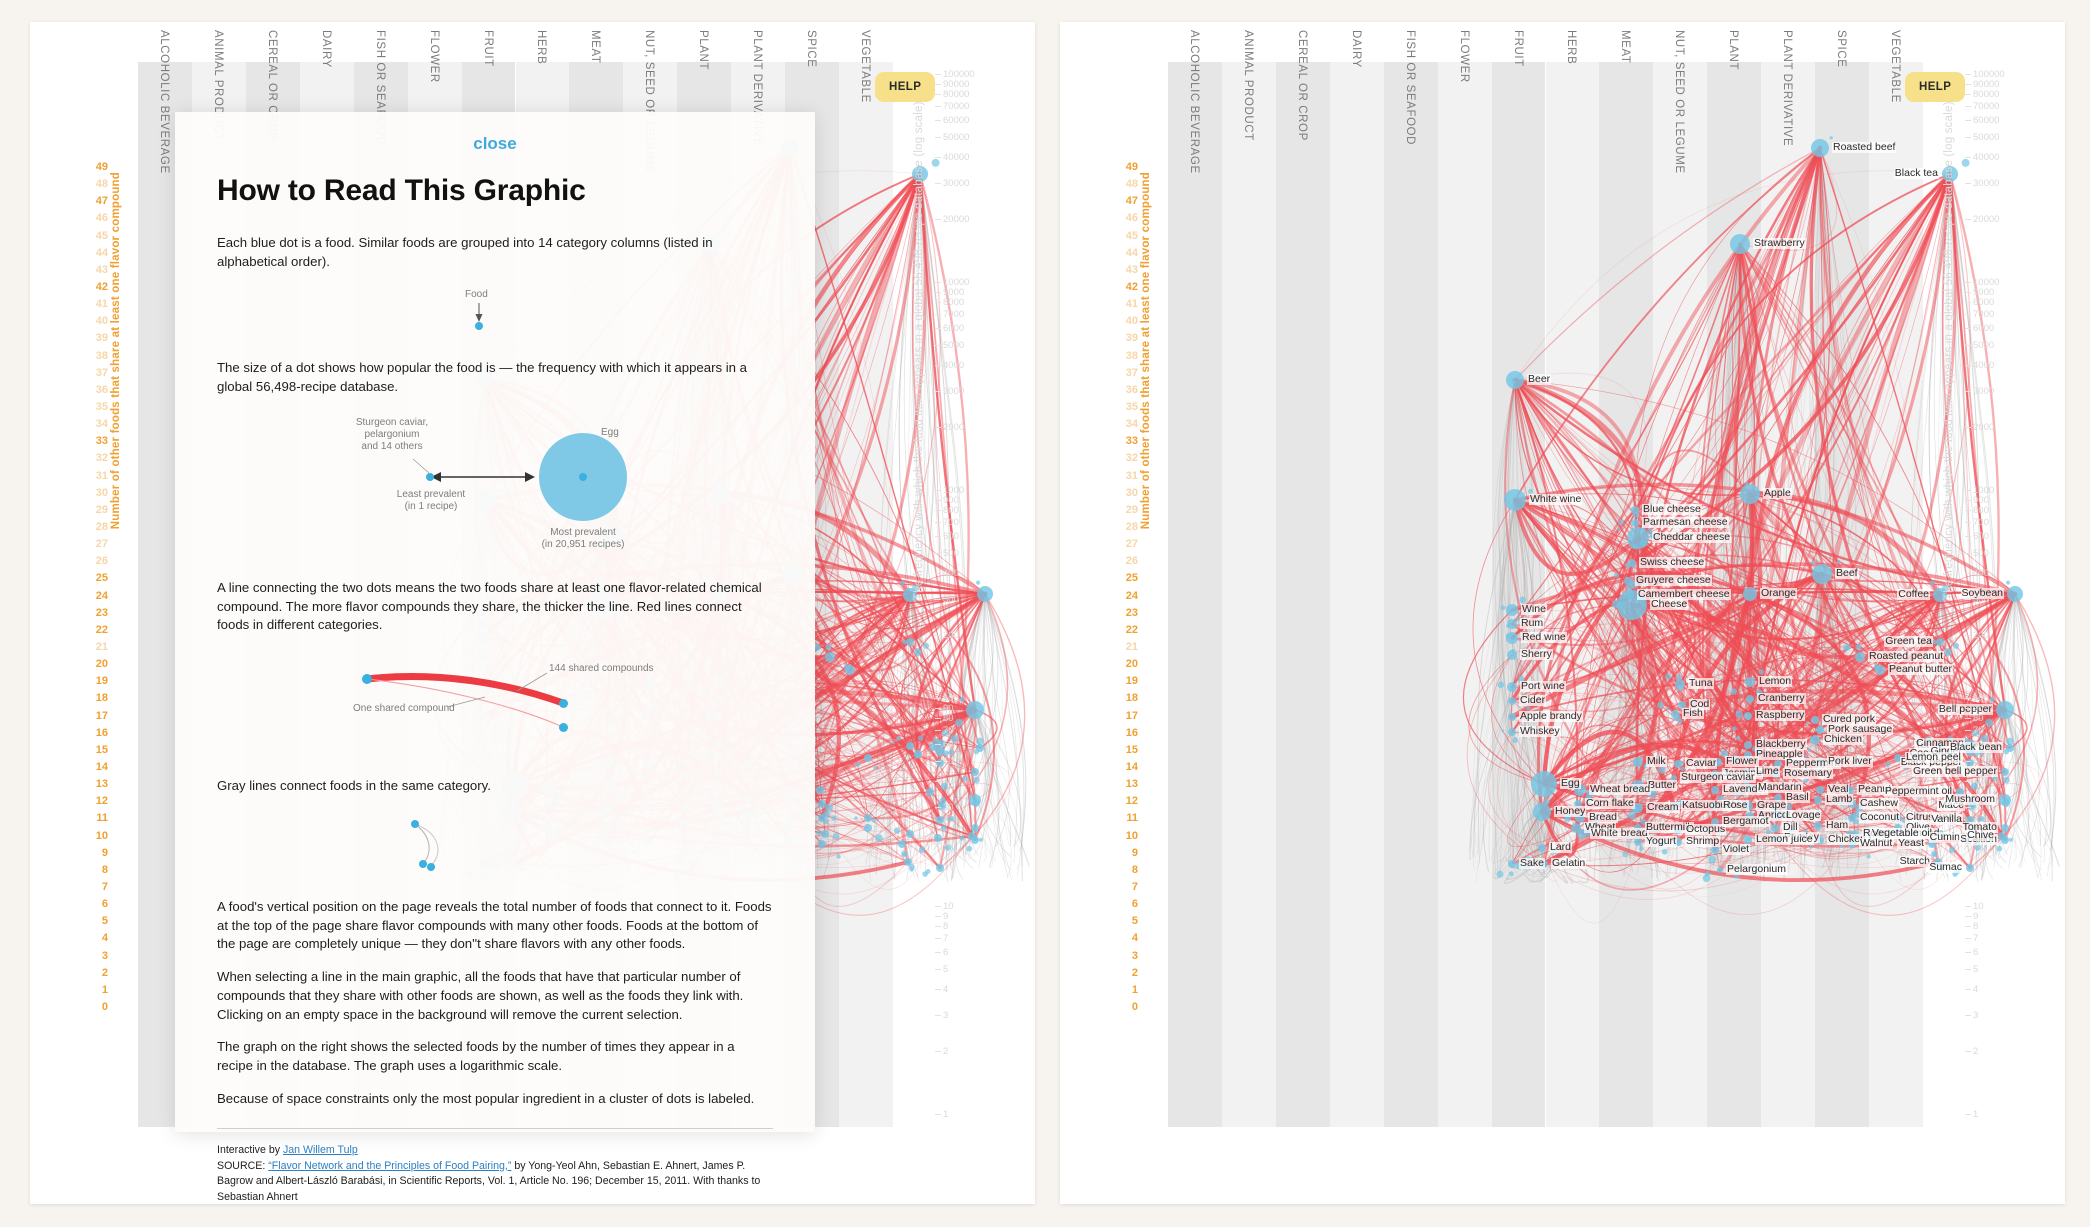 The width and height of the screenshot is (2090, 1227). What do you see at coordinates (1661, 841) in the screenshot?
I see `food-node-label: Yogurt` at bounding box center [1661, 841].